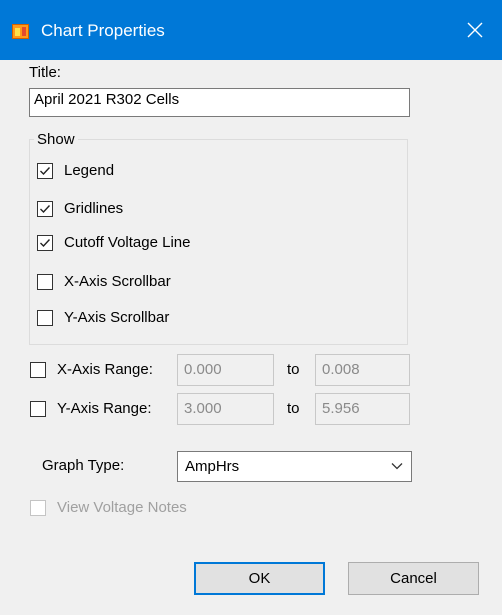 Image resolution: width=502 pixels, height=615 pixels. What do you see at coordinates (362, 409) in the screenshot?
I see `y-axis-range-max-input: 5.956` at bounding box center [362, 409].